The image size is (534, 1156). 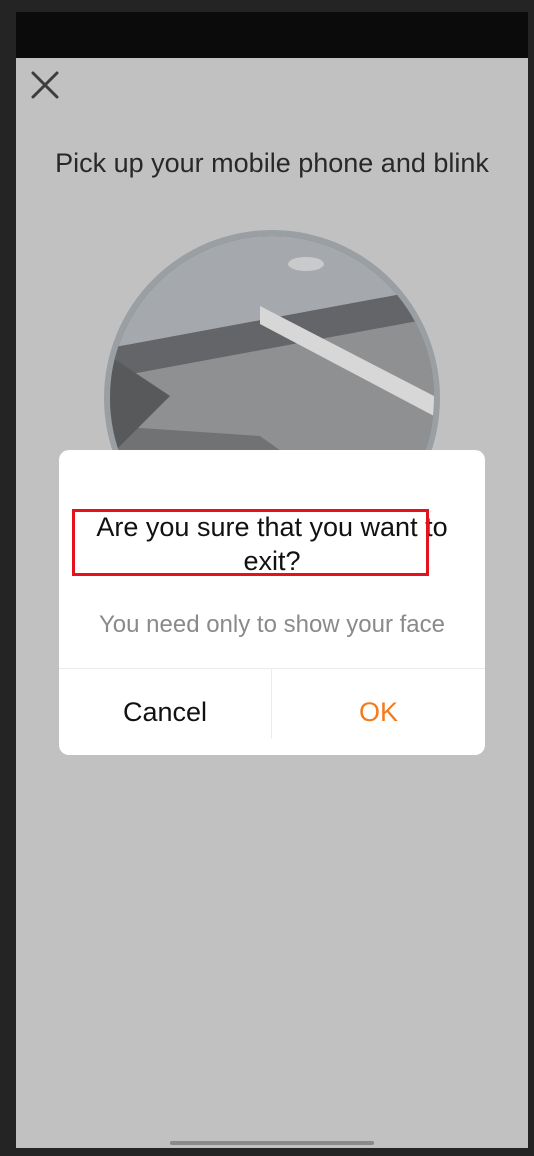 What do you see at coordinates (165, 712) in the screenshot?
I see `cancel-button: Cancel` at bounding box center [165, 712].